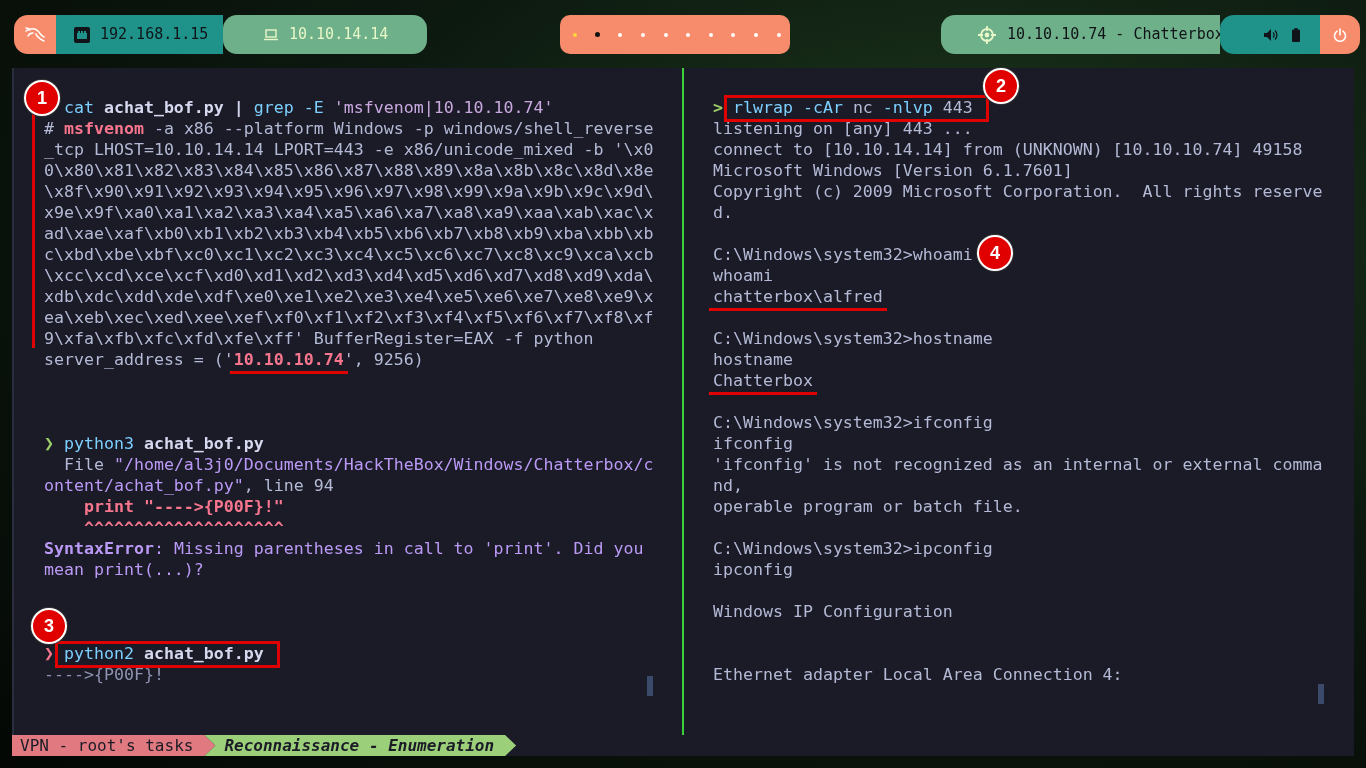  I want to click on output-line: Windows IP Configuration, so click(833, 611).